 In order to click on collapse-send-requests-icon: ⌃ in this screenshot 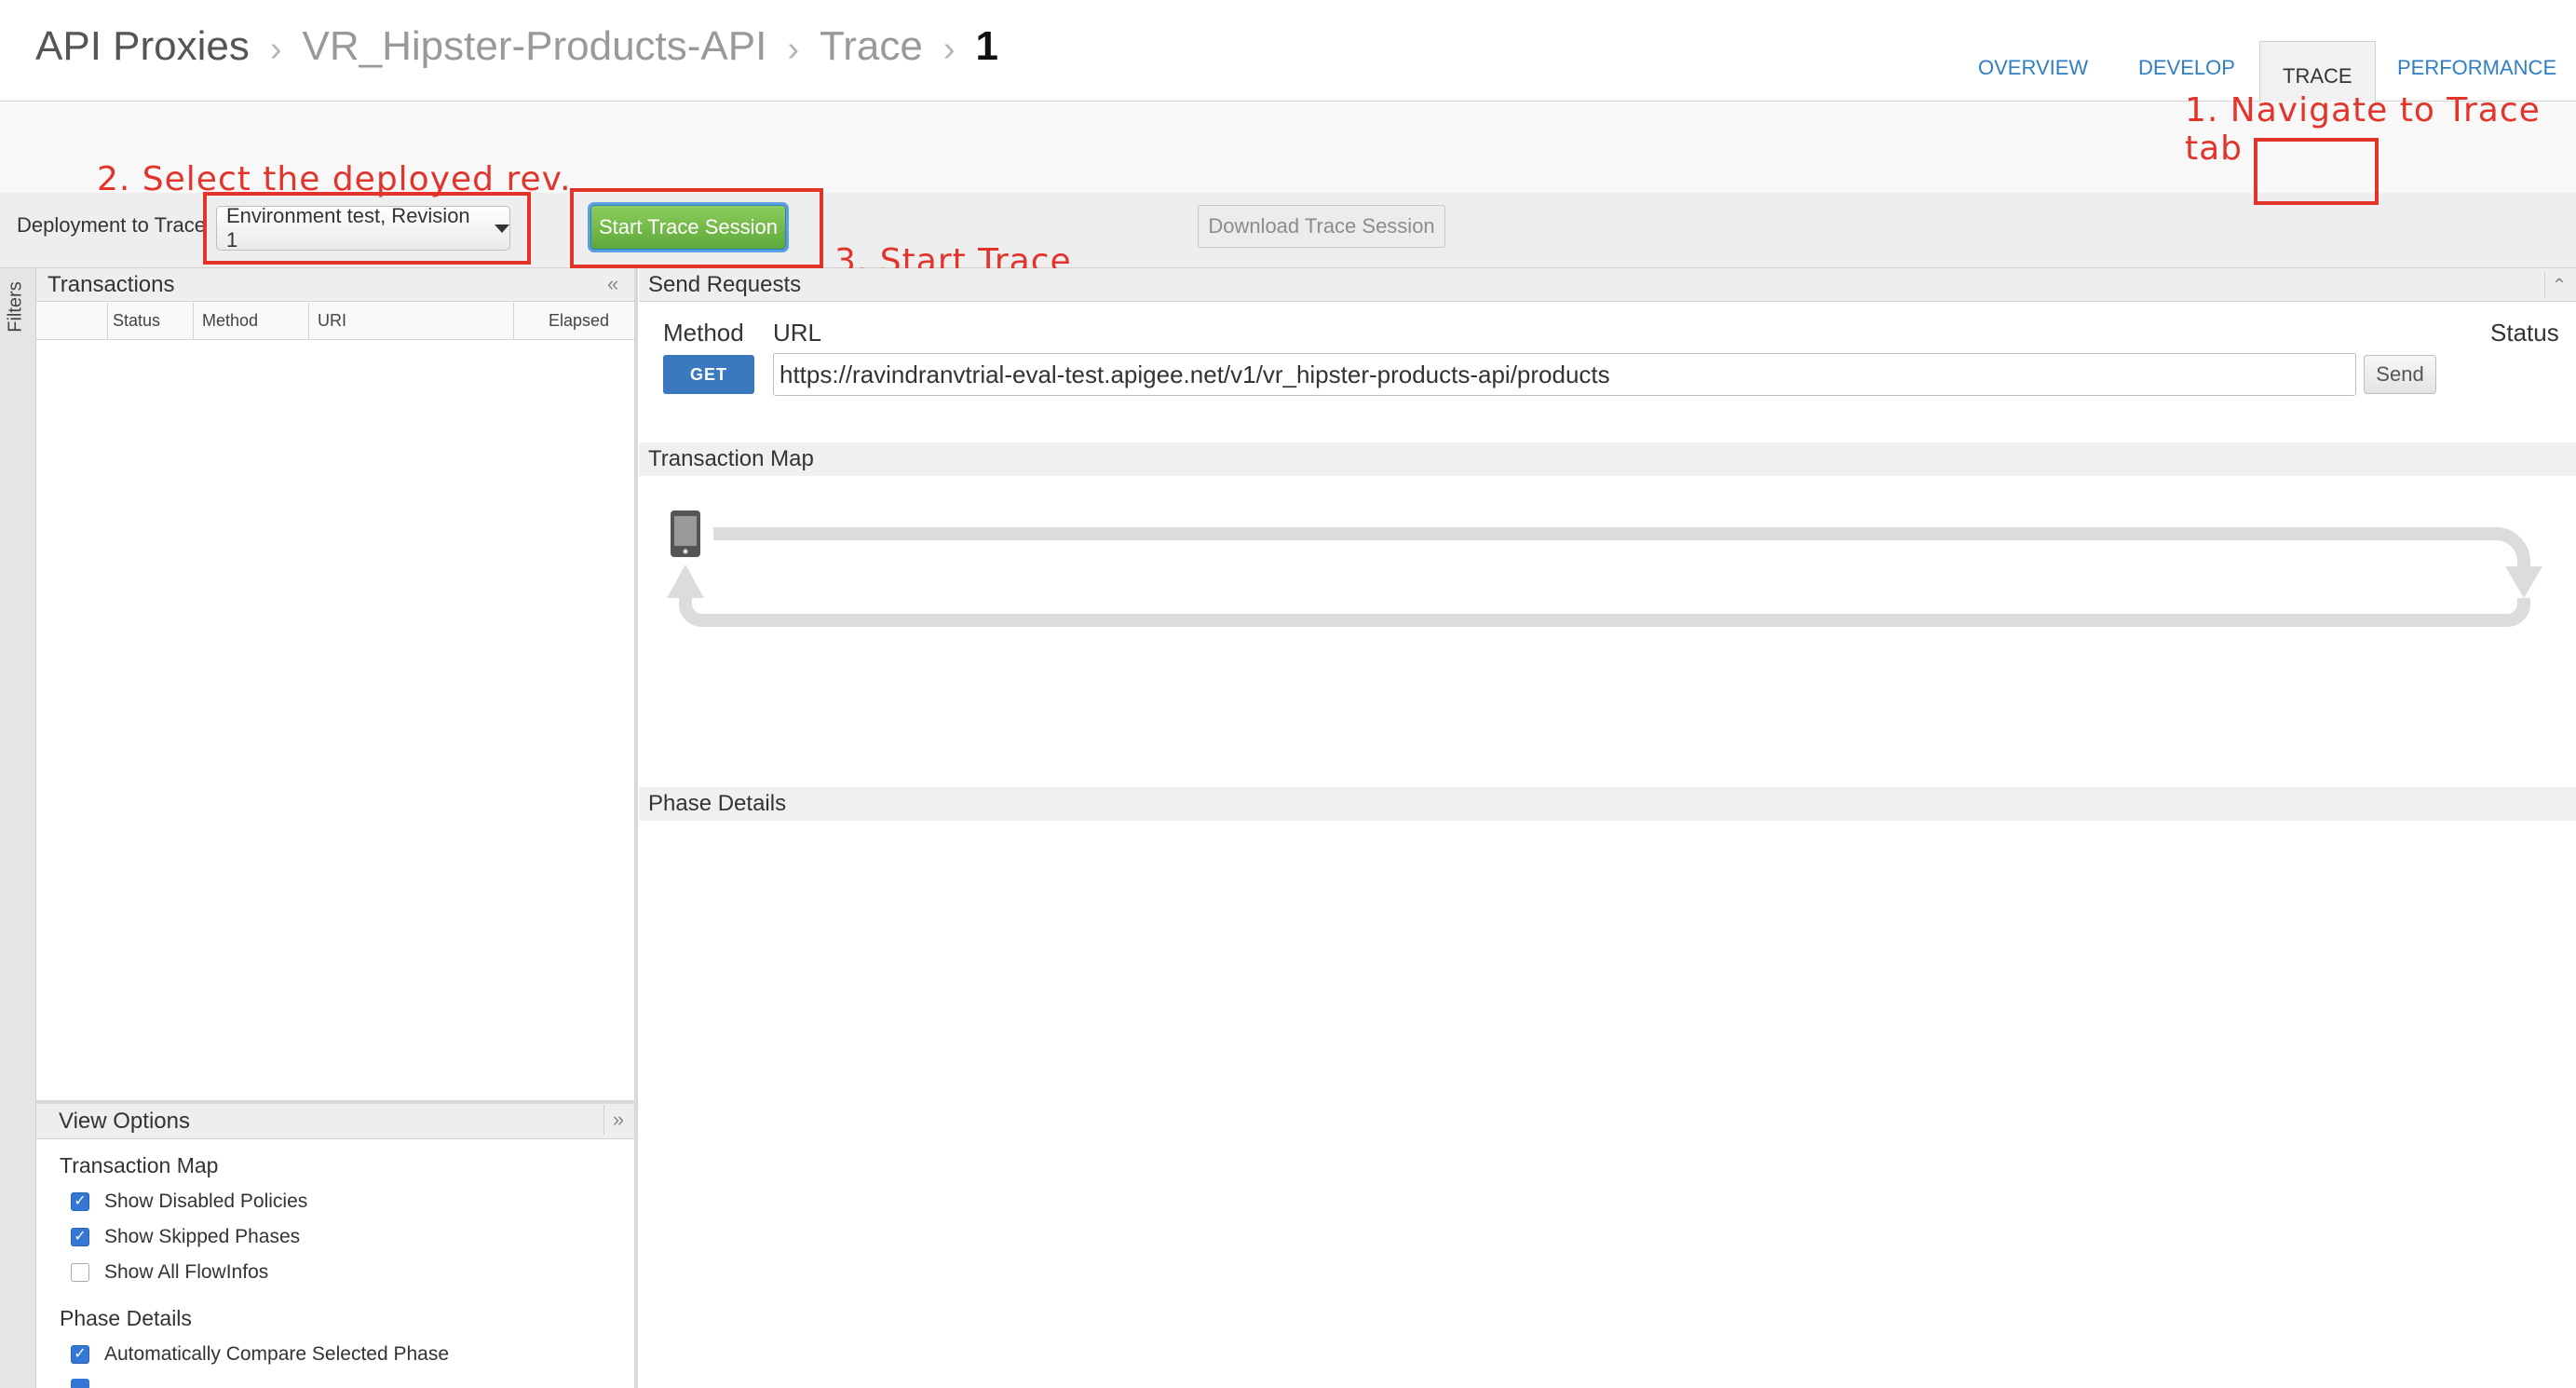, I will do `click(2558, 285)`.